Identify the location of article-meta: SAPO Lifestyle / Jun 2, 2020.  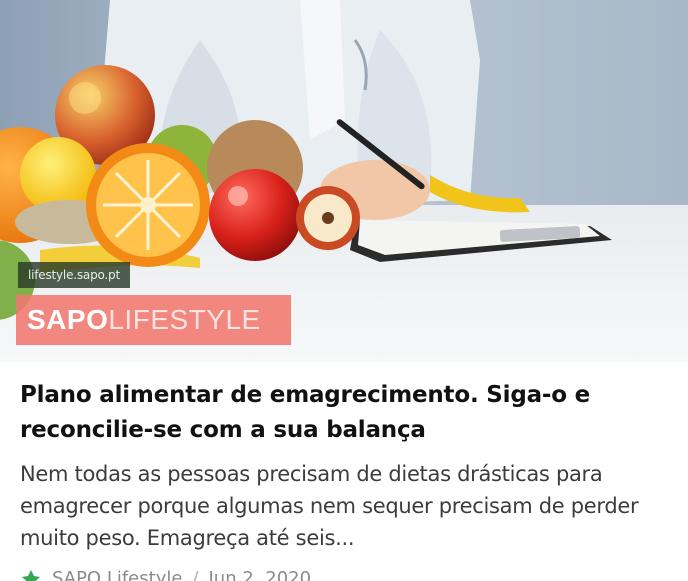
(165, 572).